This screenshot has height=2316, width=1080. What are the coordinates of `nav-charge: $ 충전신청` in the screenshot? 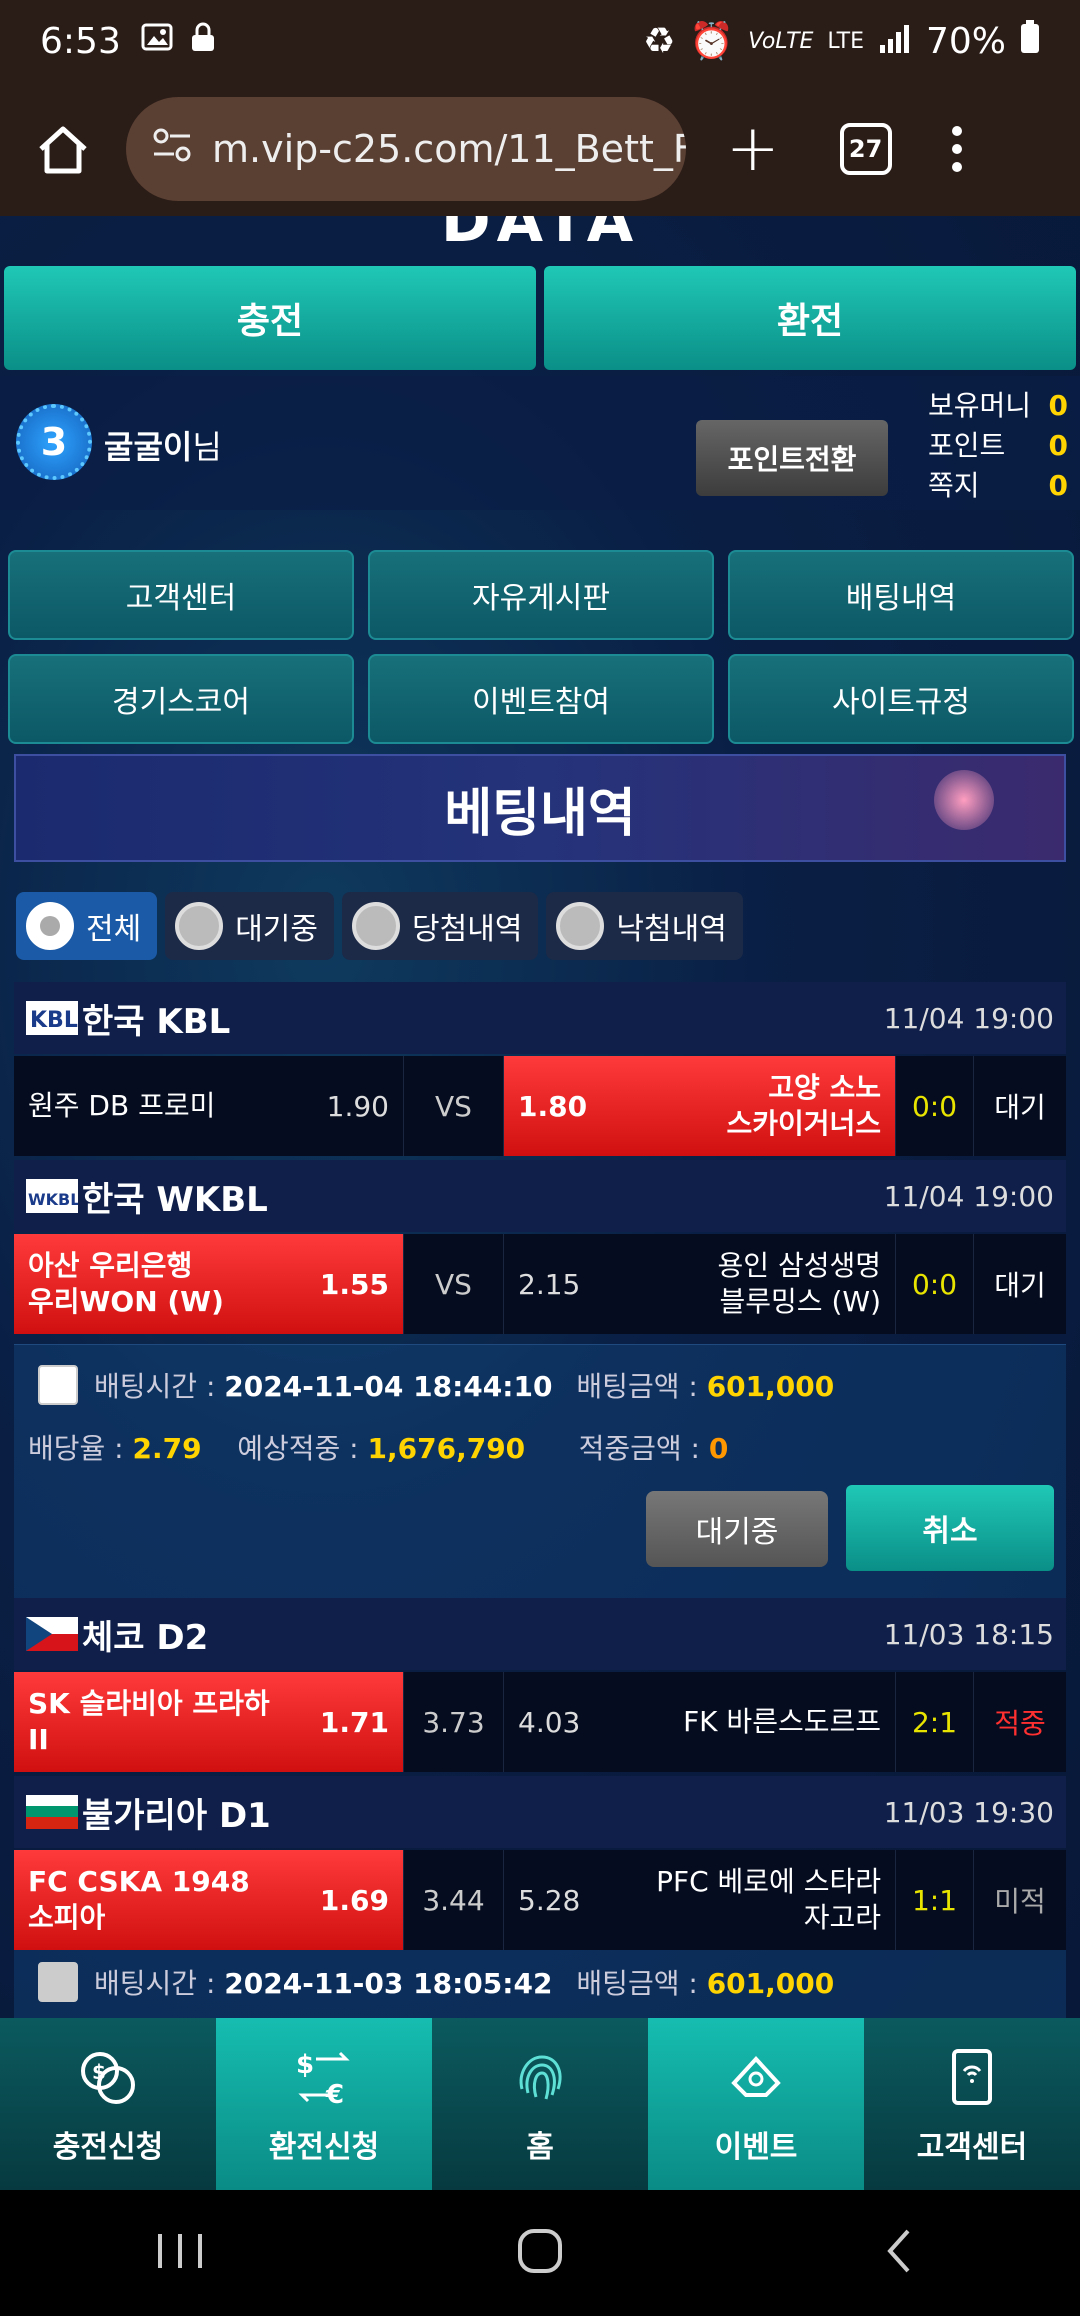 It's located at (108, 2104).